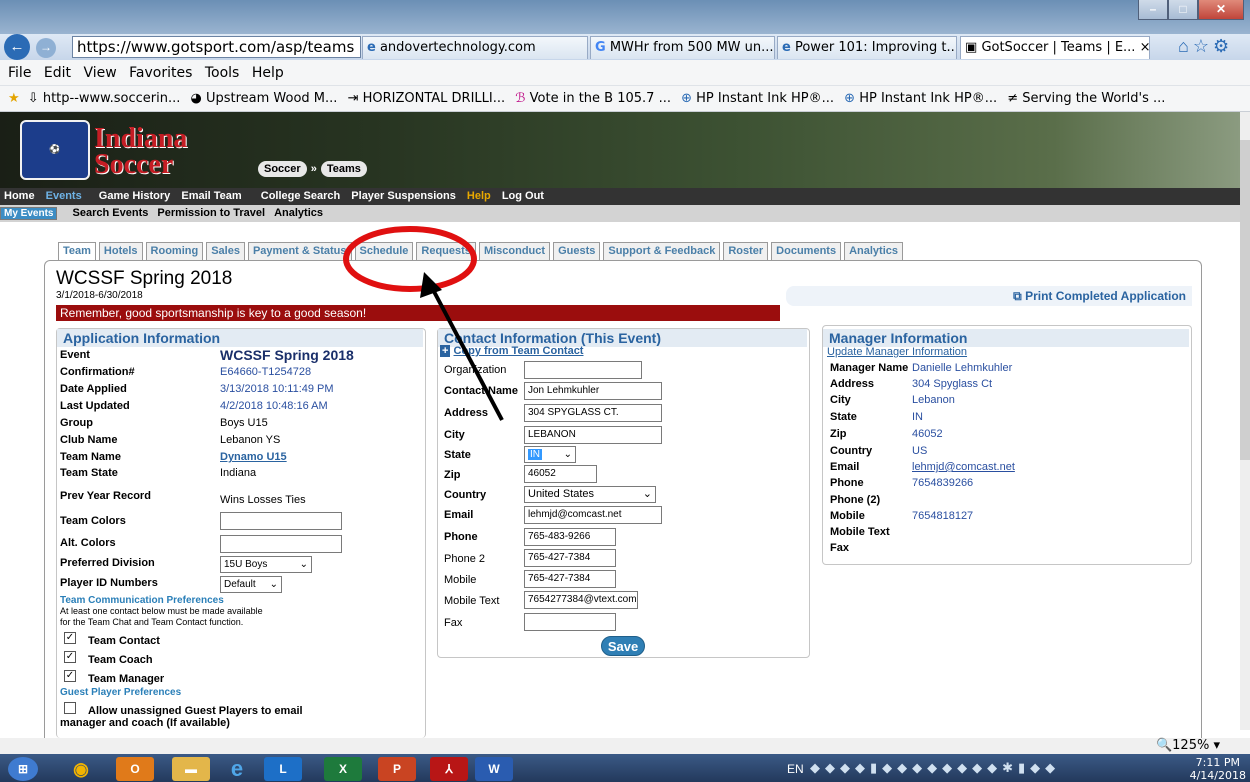 The image size is (1250, 782). Describe the element at coordinates (625, 746) in the screenshot. I see `status-bar: 🔍125% ▾` at that location.